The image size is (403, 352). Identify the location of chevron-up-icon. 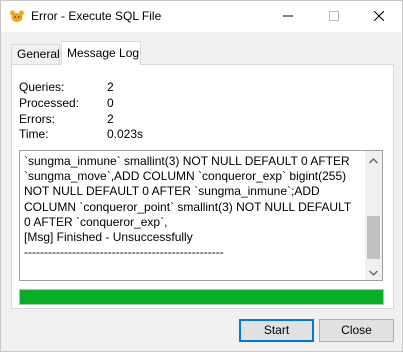
(373, 160).